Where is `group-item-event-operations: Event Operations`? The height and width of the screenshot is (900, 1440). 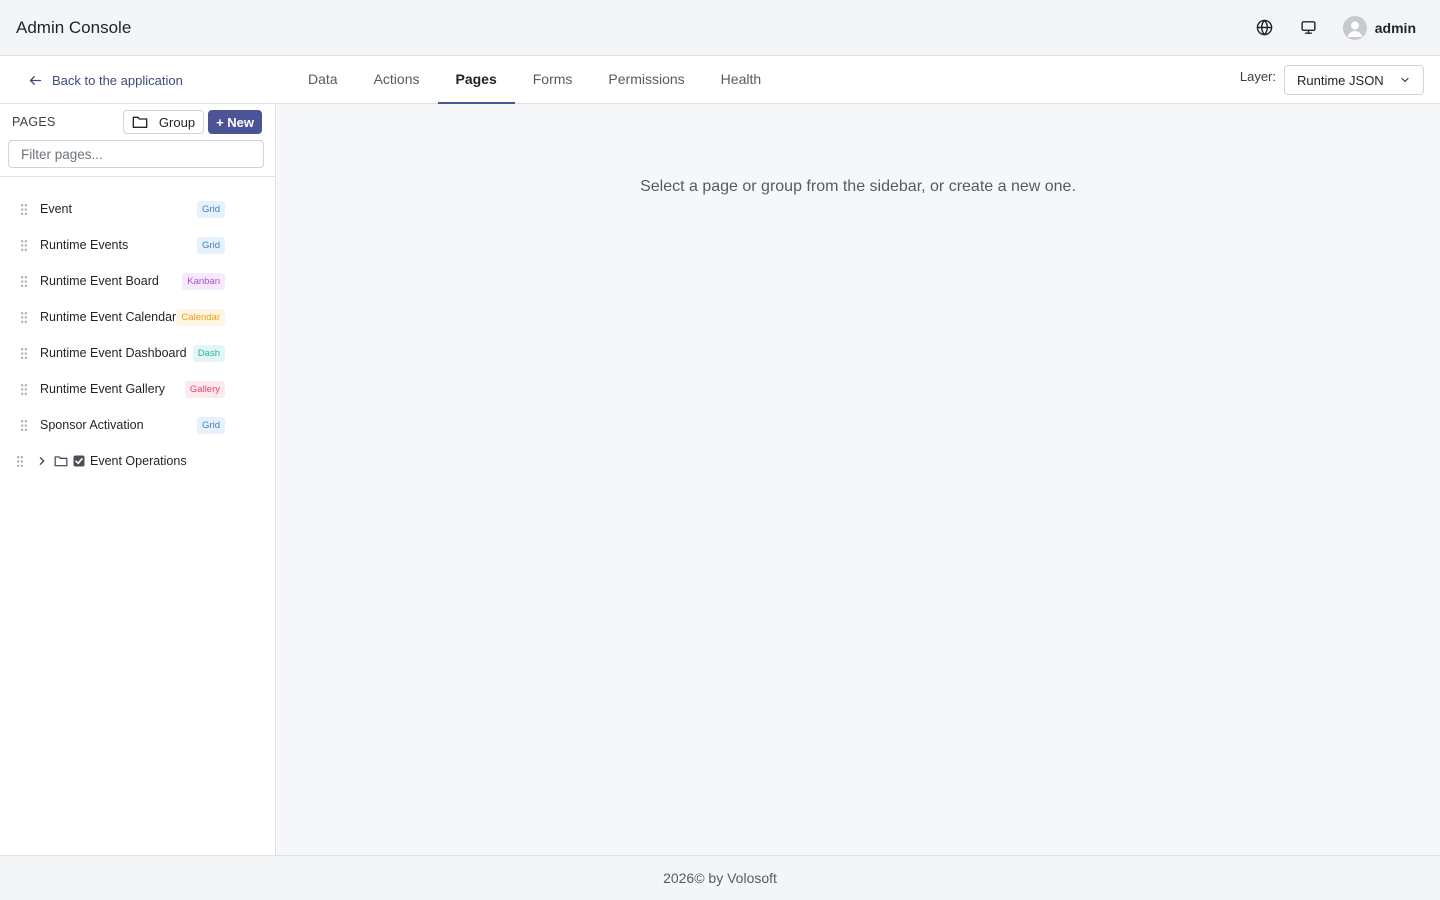
group-item-event-operations: Event Operations is located at coordinates (137, 461).